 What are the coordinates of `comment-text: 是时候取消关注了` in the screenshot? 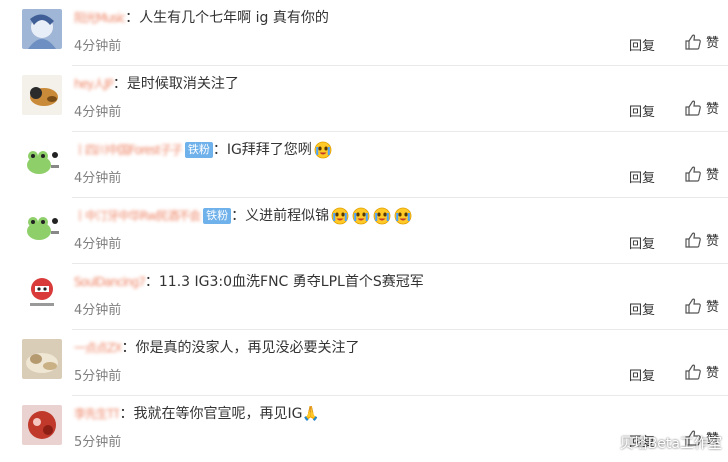 It's located at (182, 84).